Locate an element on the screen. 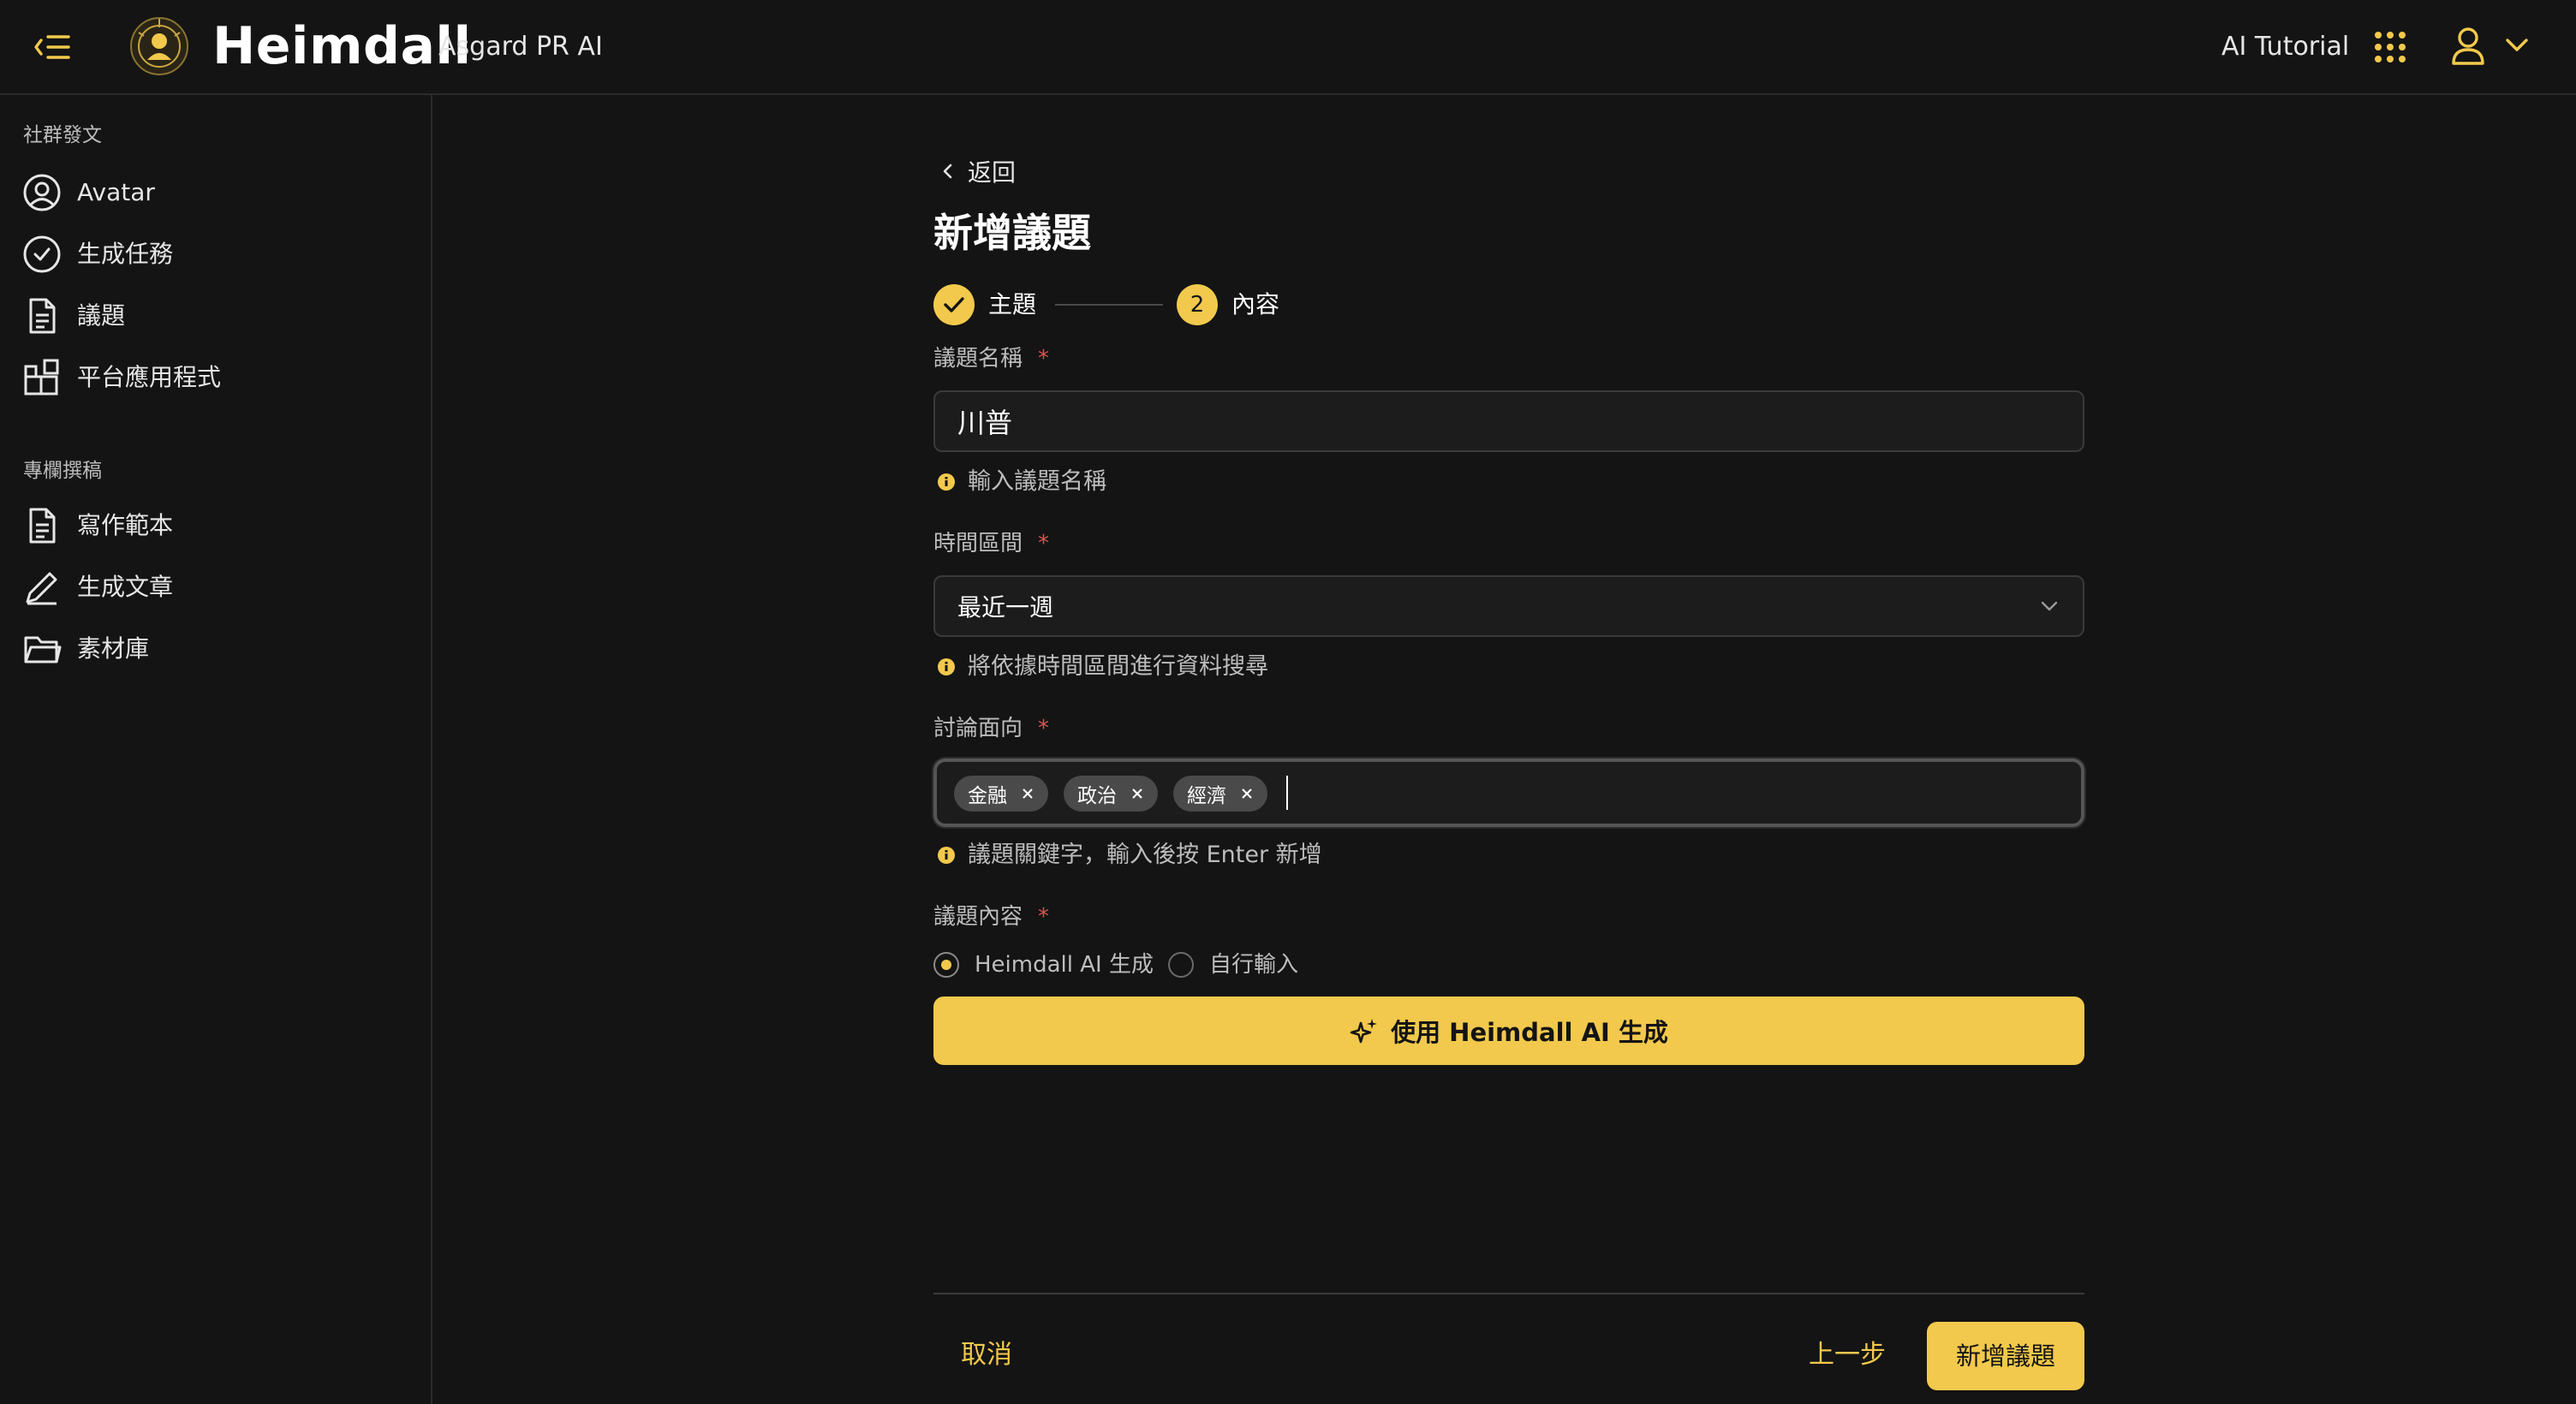  time-range-value: 最近一週 is located at coordinates (1006, 607).